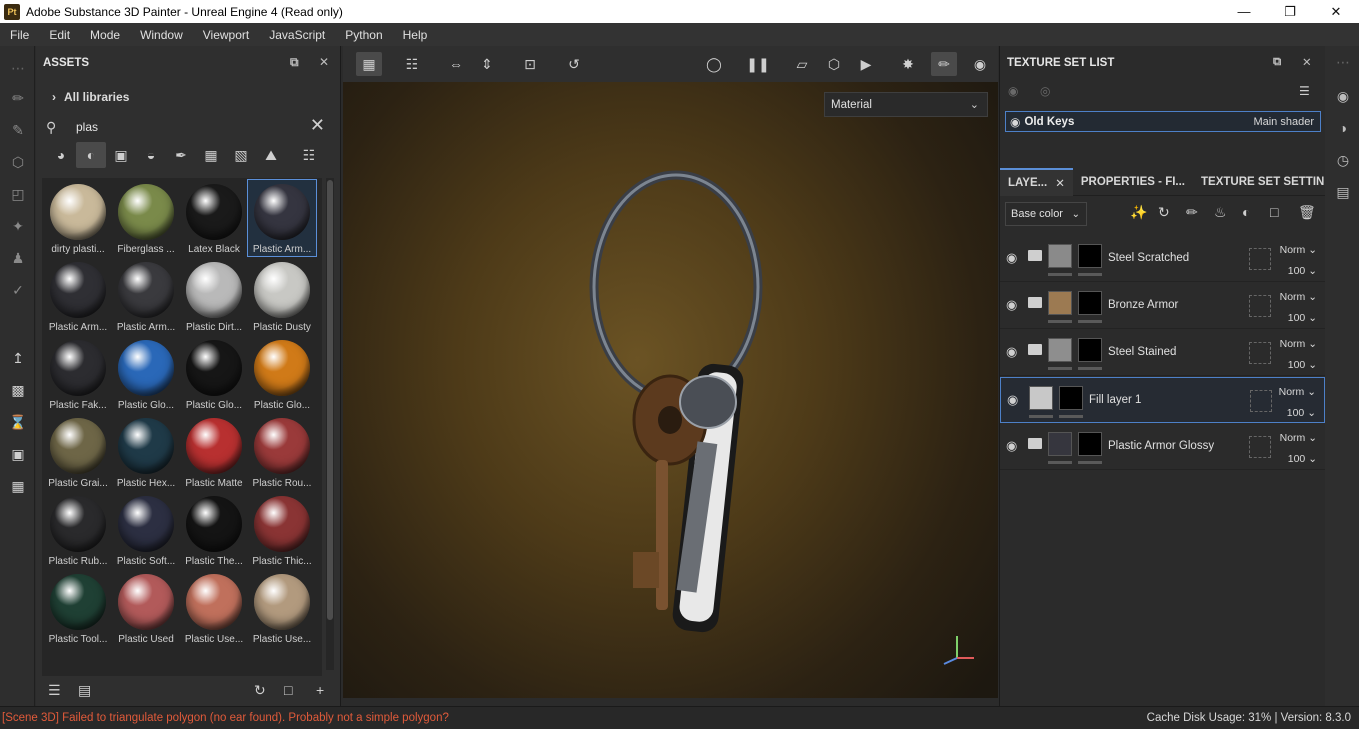 The height and width of the screenshot is (729, 1359). What do you see at coordinates (18, 194) in the screenshot?
I see `polygon-fill-icon: ◰` at bounding box center [18, 194].